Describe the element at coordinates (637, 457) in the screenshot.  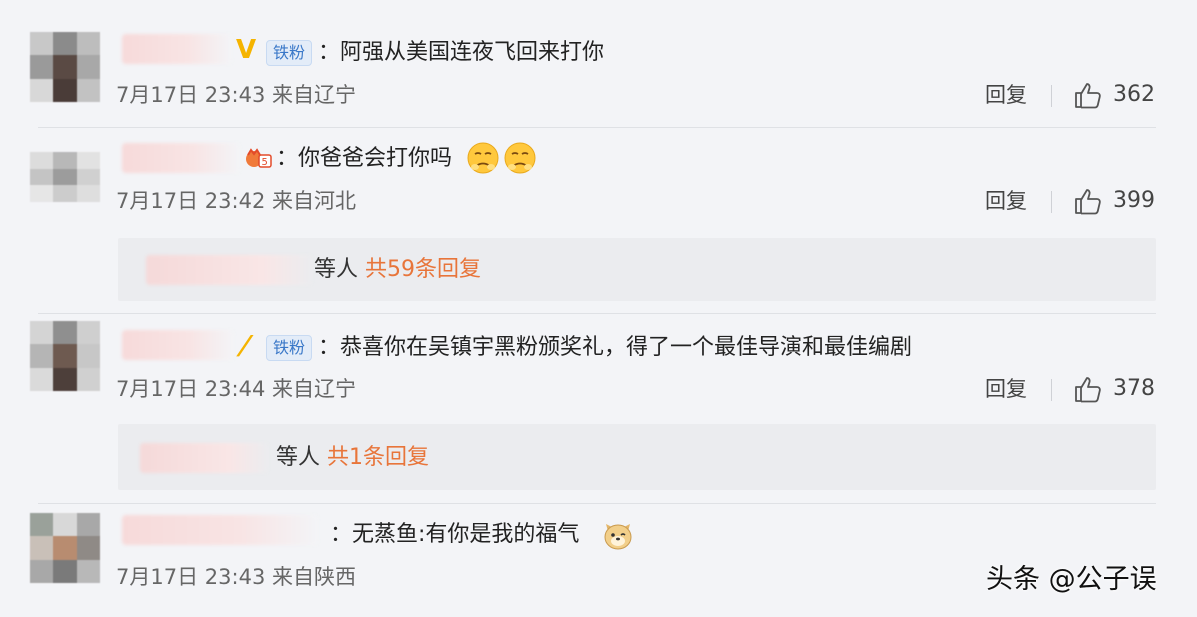
I see `sub-replies-box: 等人 共1条回复` at that location.